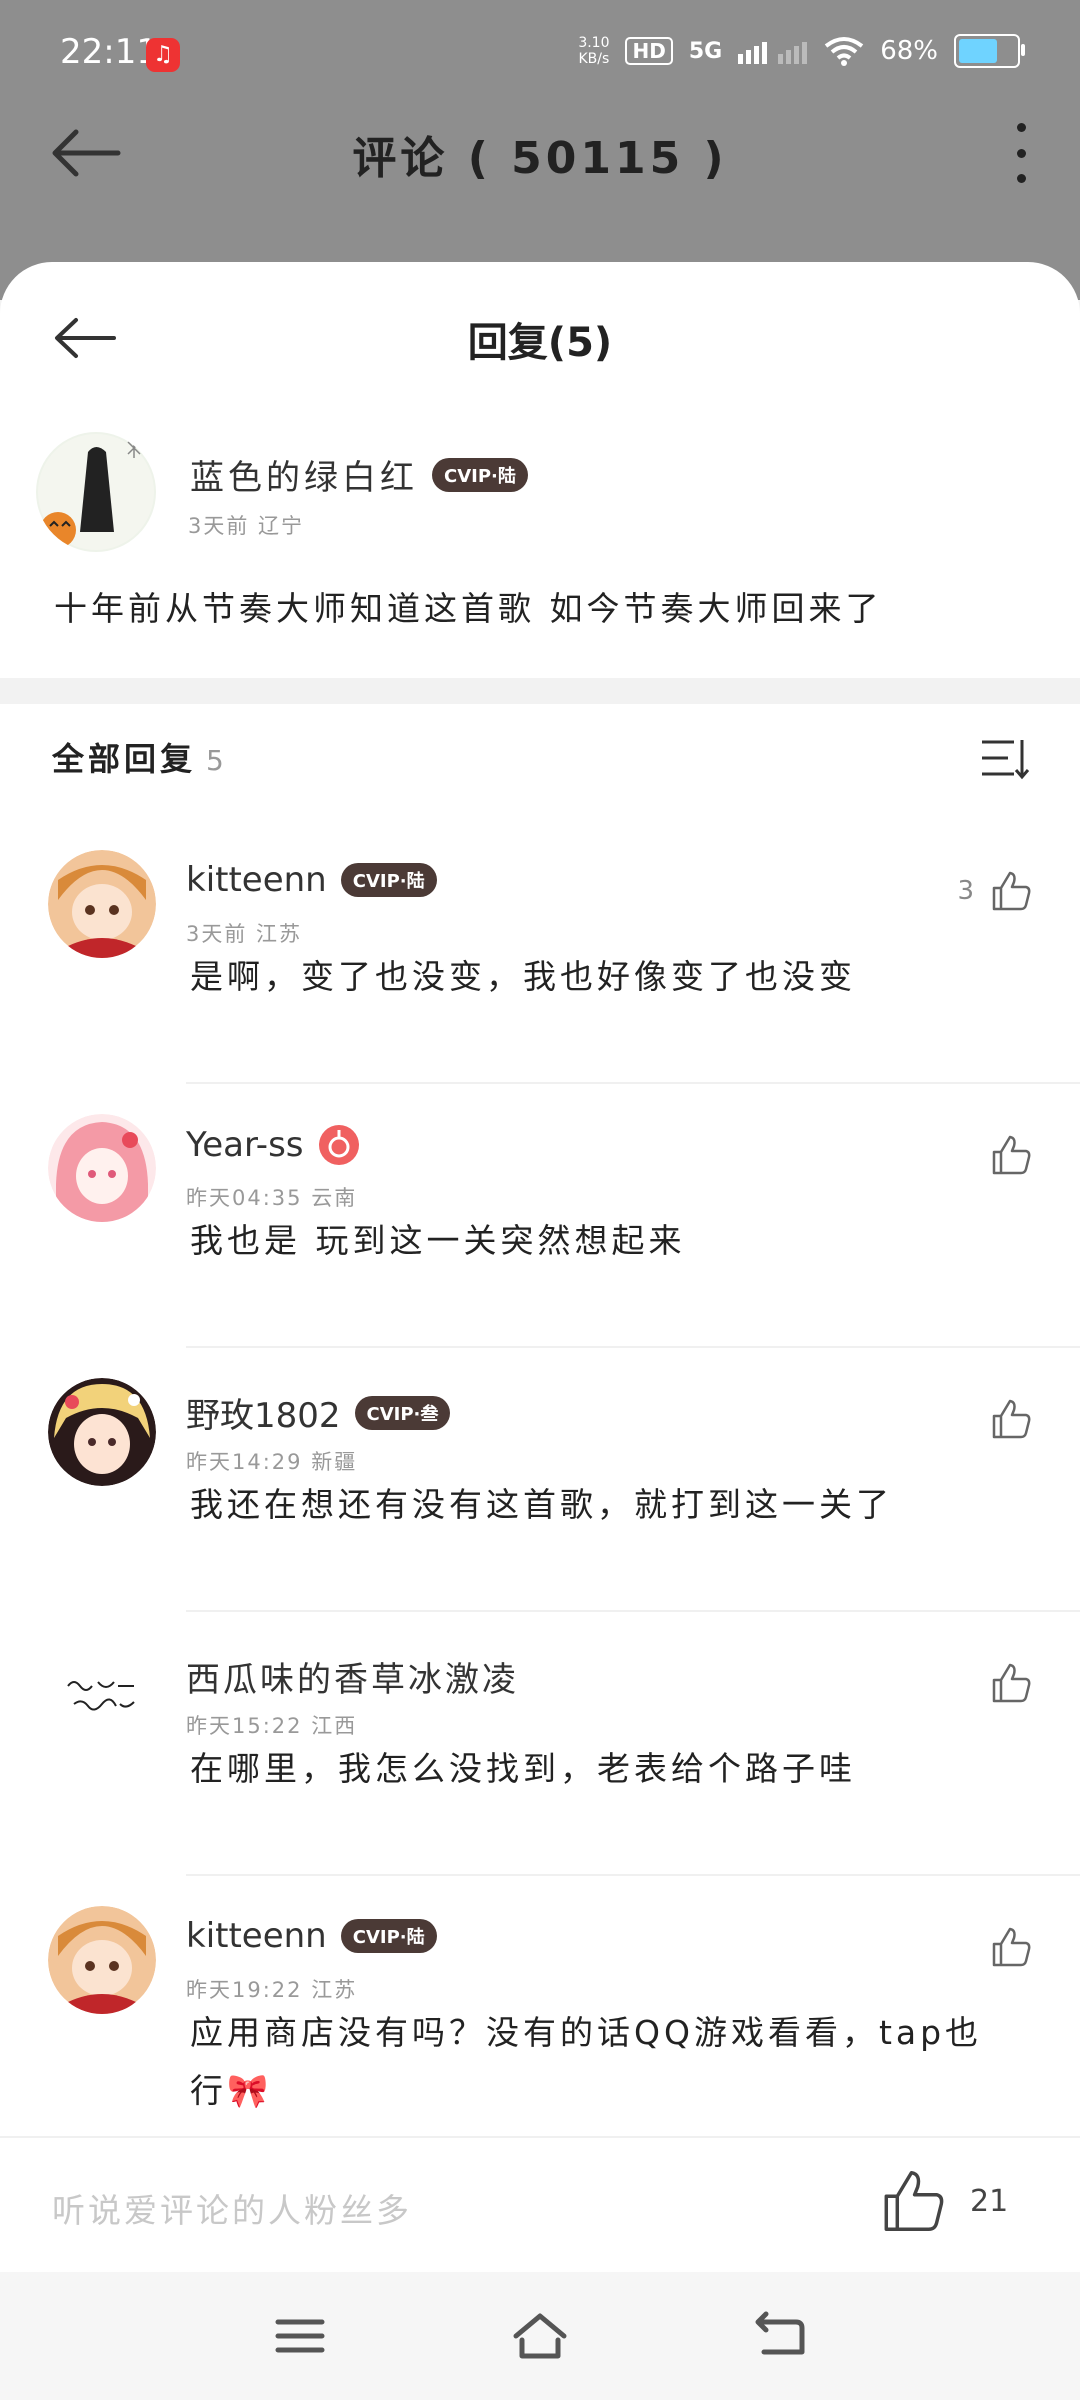  Describe the element at coordinates (540, 55) in the screenshot. I see `status-bar: 22:11 ♫ 3.10 KB/s HD 5G 68%` at that location.